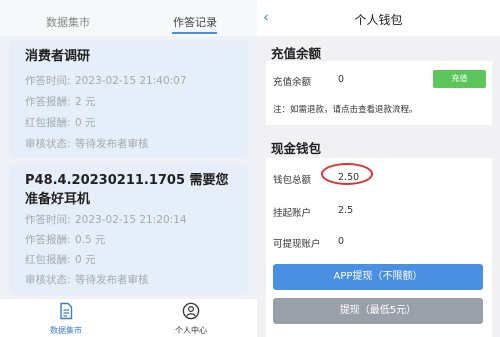  I want to click on wallet-total-label: 钱包总额, so click(292, 180).